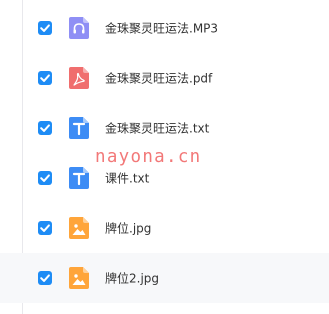 Image resolution: width=329 pixels, height=314 pixels. I want to click on file-name: 课件.txt, so click(127, 178).